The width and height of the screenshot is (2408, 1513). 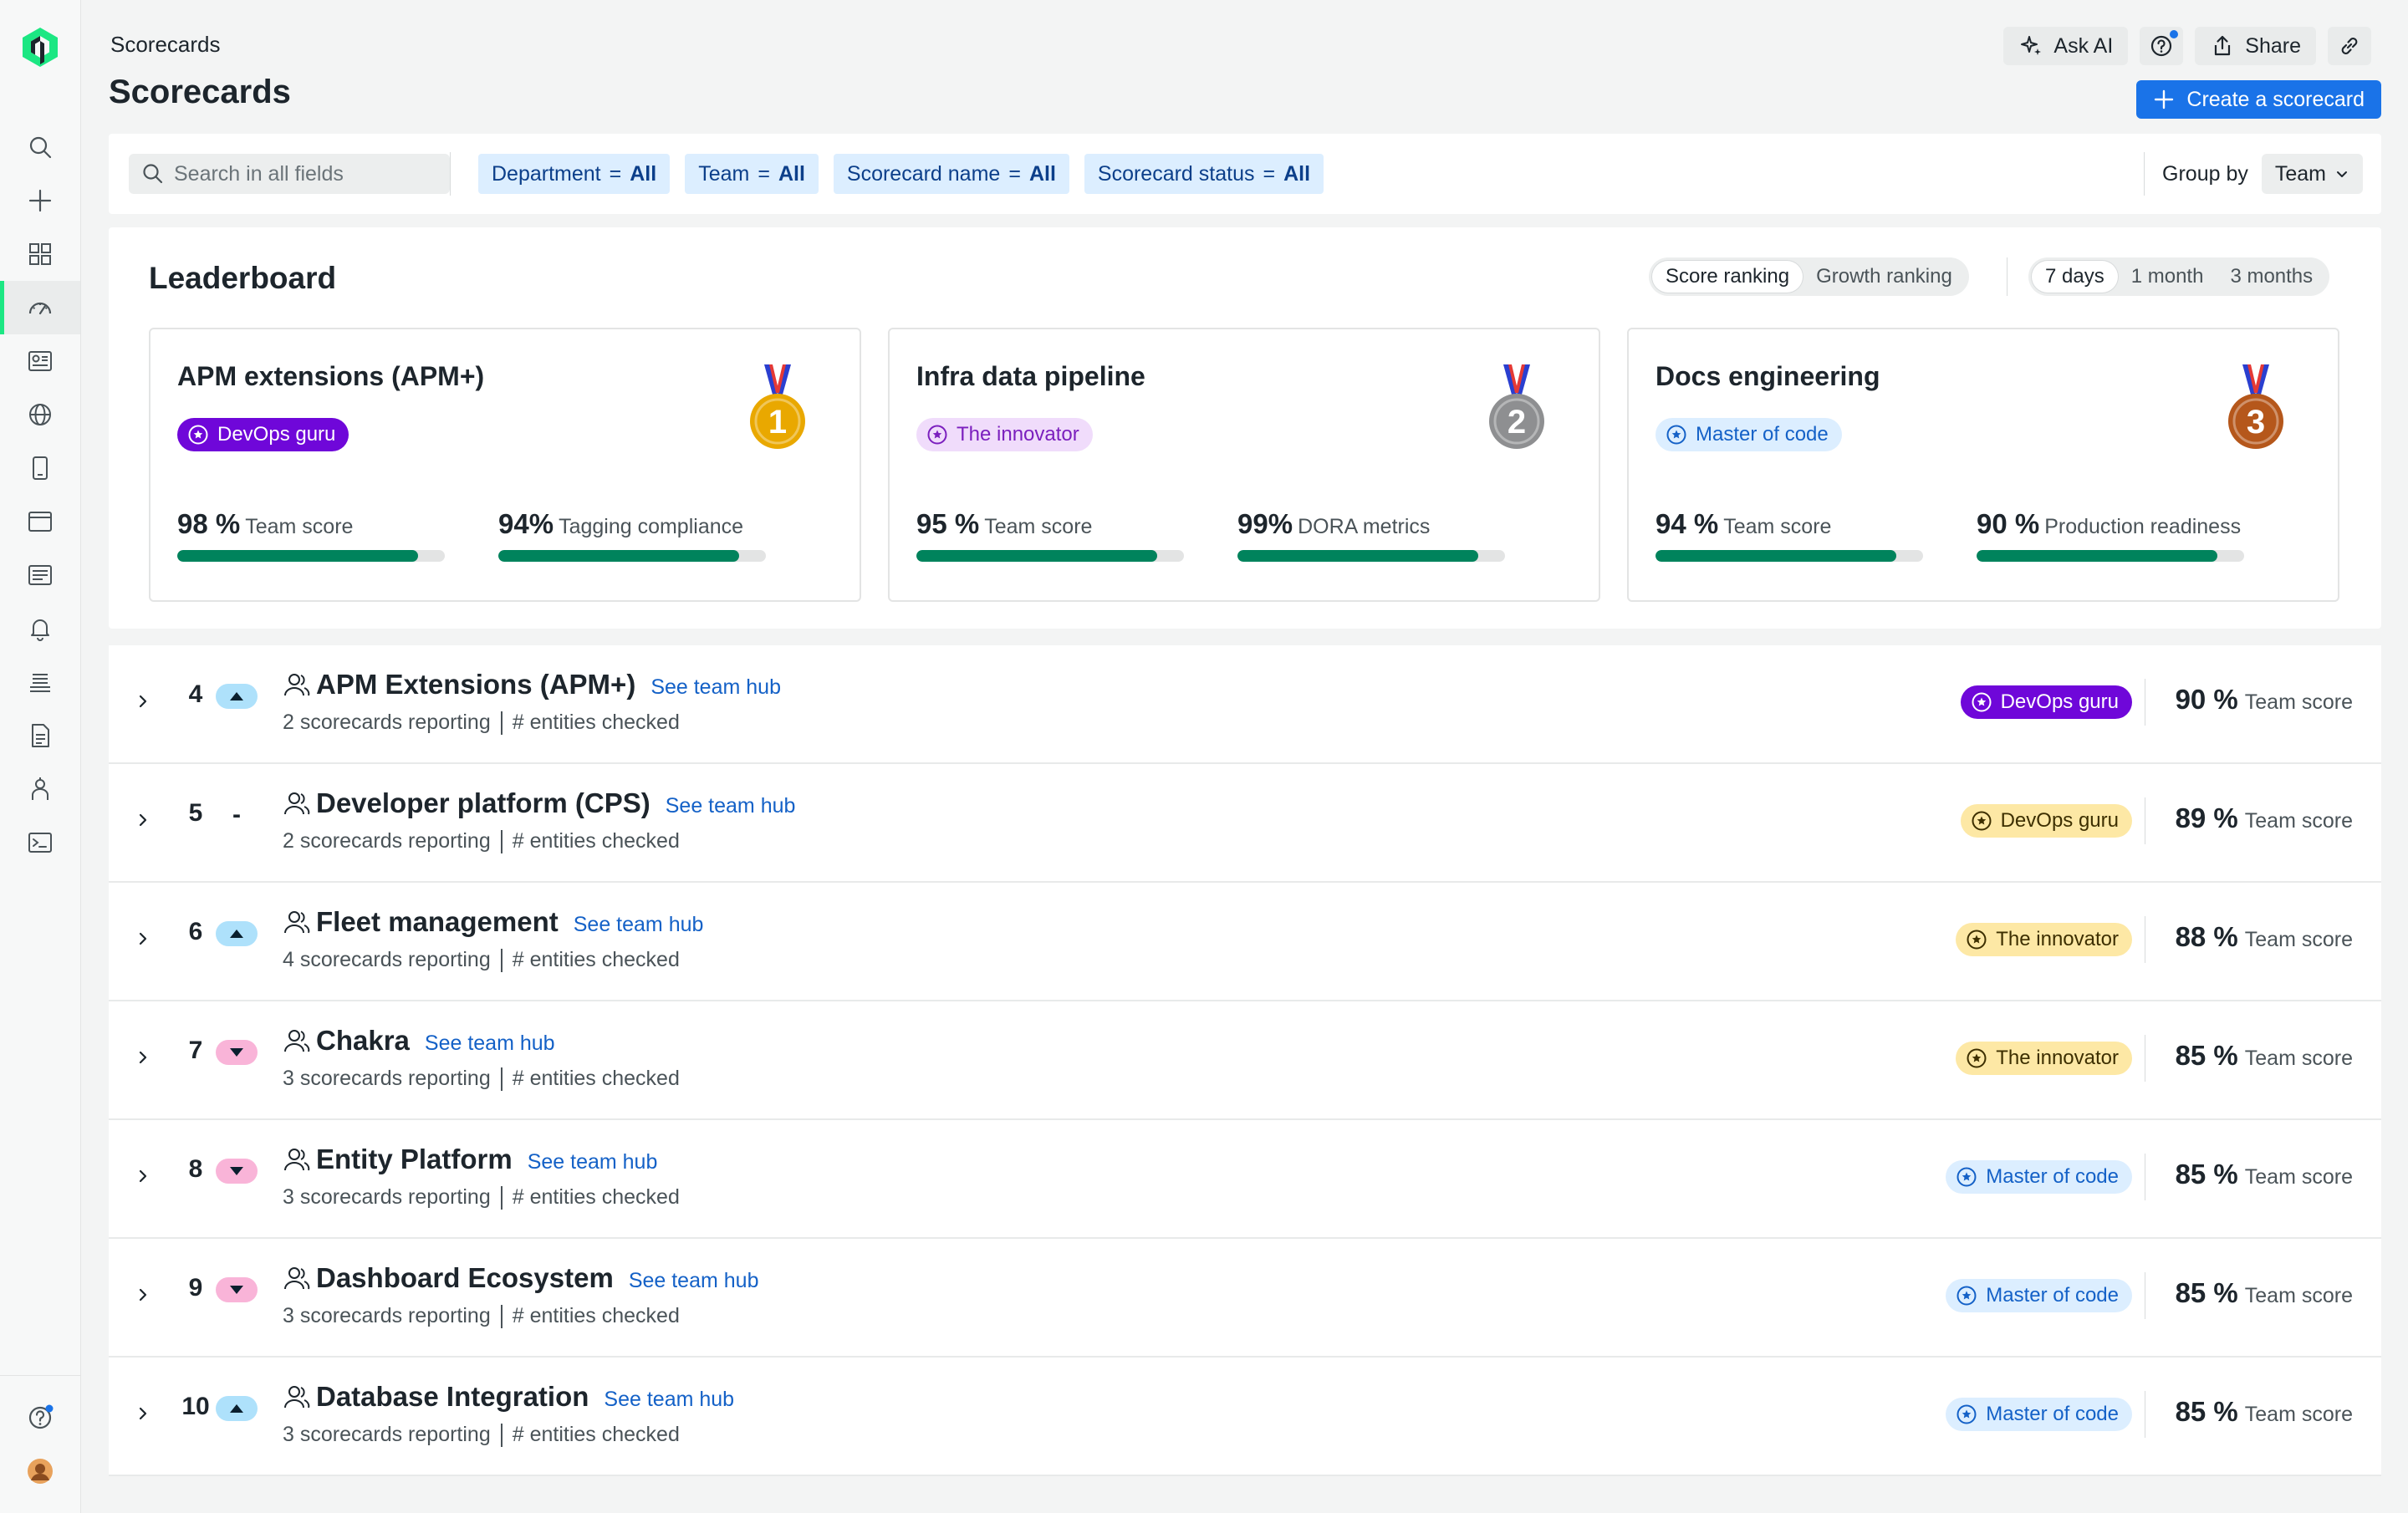 I want to click on breadcrumb: Scorecards, so click(x=166, y=45).